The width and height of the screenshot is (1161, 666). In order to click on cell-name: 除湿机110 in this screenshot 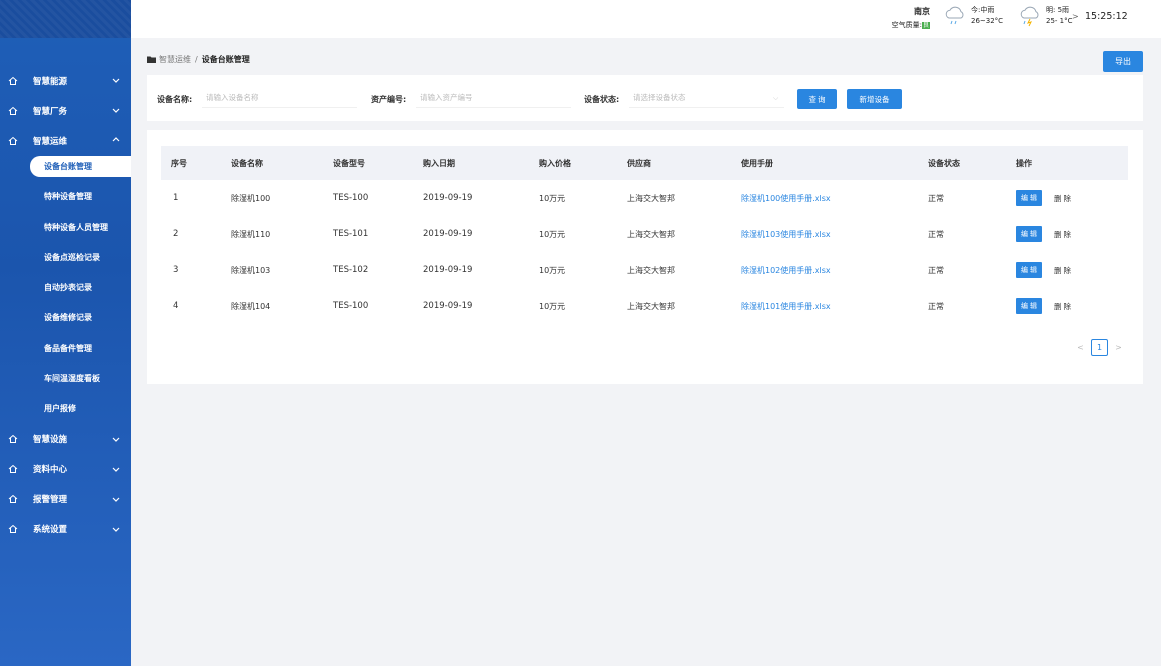, I will do `click(251, 234)`.